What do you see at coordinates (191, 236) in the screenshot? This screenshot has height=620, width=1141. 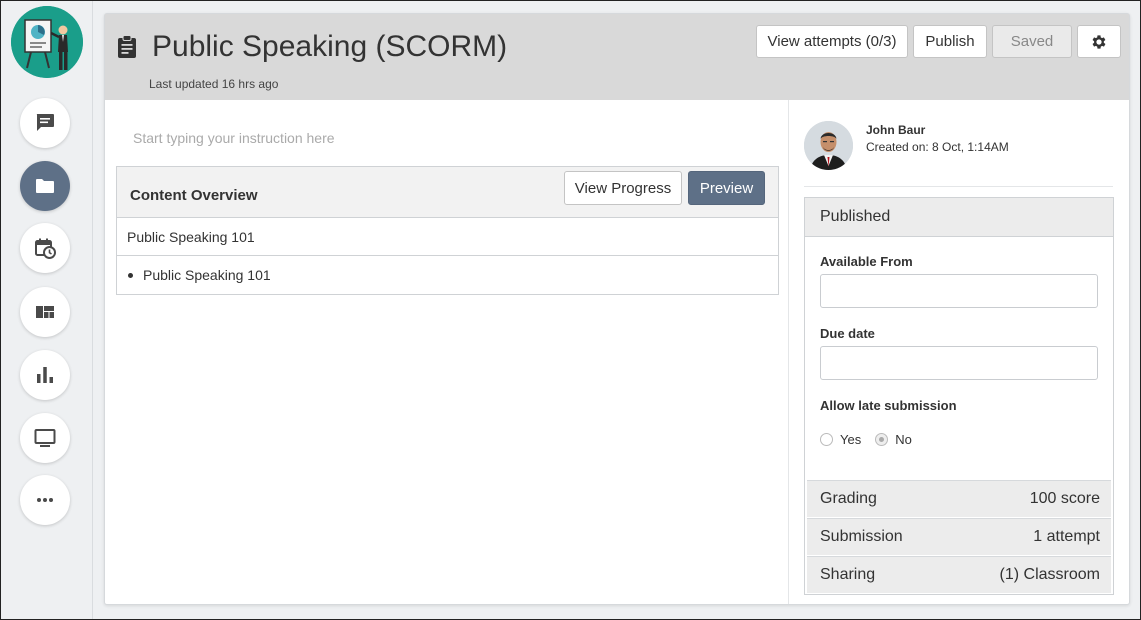 I see `content-row-label: Public Speaking 101` at bounding box center [191, 236].